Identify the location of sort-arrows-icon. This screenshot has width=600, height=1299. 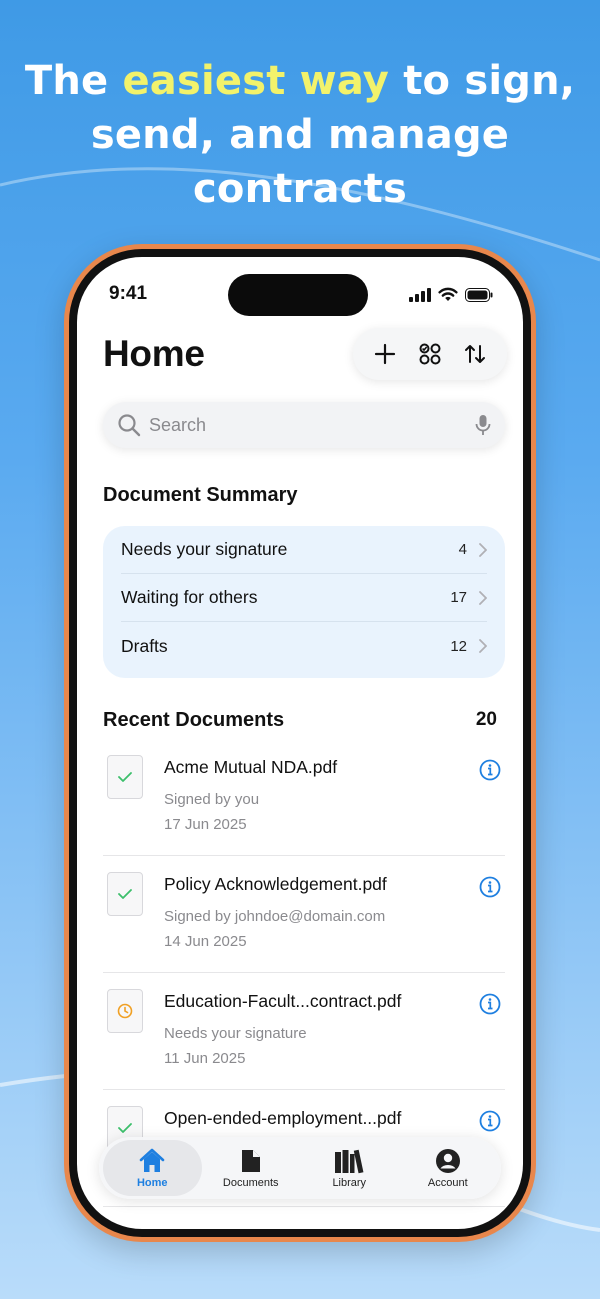
(474, 354).